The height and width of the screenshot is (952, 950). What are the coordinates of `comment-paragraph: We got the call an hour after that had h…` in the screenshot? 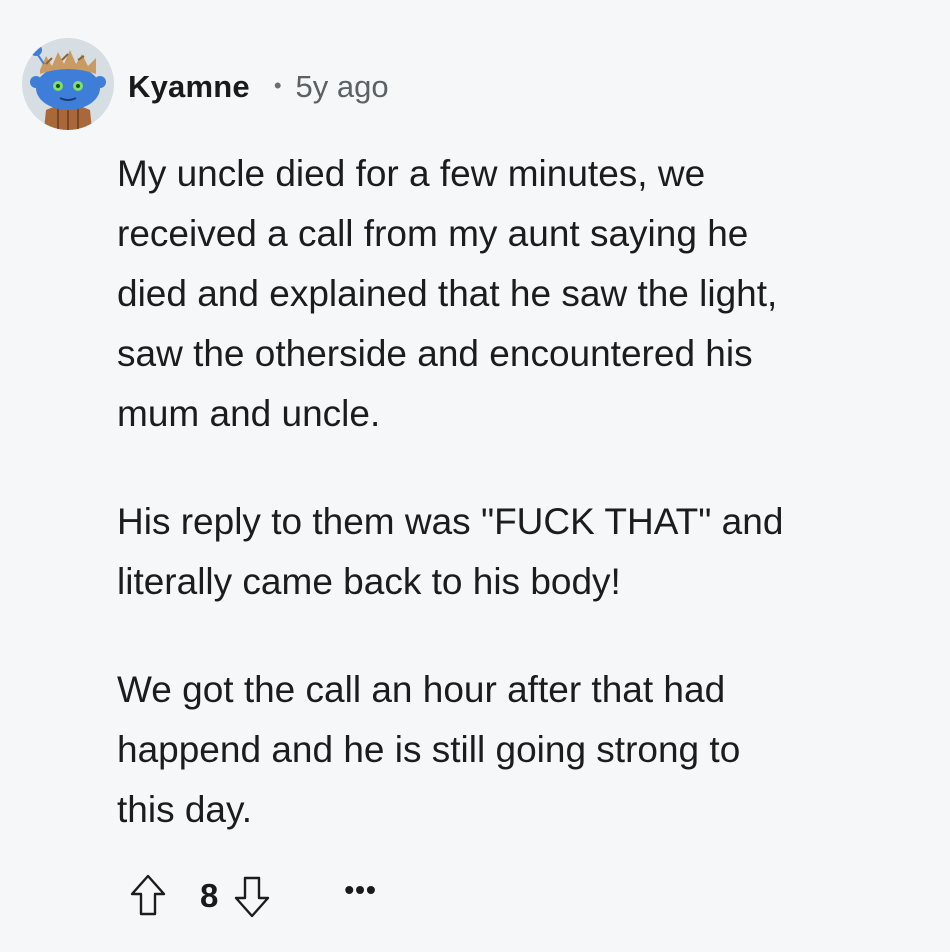 It's located at (429, 749).